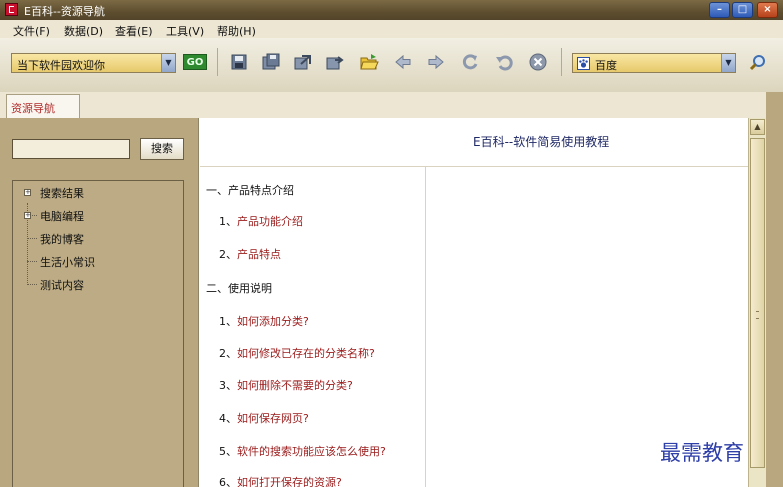 The image size is (783, 487). I want to click on maximize-button: □, so click(742, 10).